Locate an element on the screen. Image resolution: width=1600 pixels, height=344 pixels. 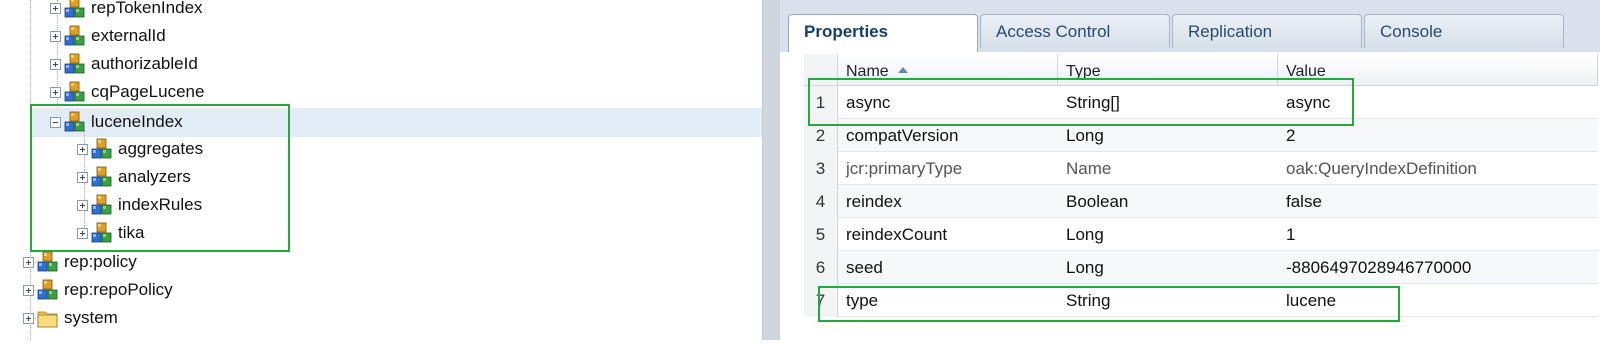
highlight-box-type-row is located at coordinates (1109, 304).